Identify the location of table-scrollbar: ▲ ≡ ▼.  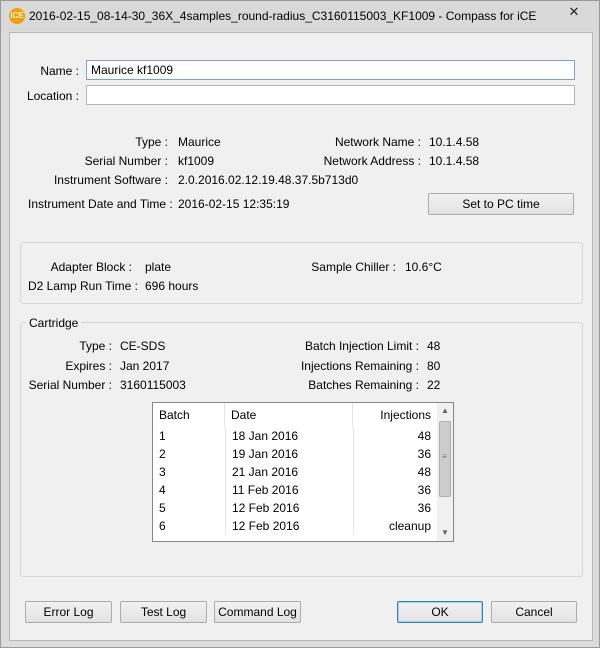
(445, 472).